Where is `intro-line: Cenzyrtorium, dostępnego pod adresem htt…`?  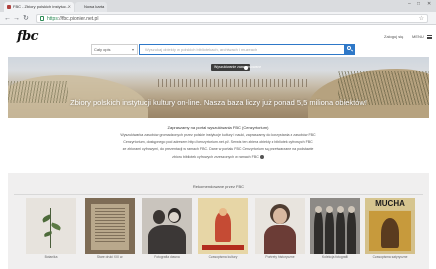
intro-line: Cenzyrtorium, dostępnego pod adresem htt… is located at coordinates (218, 142).